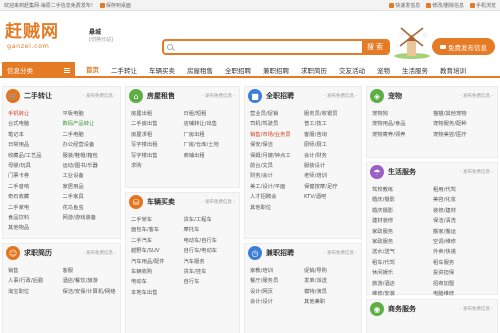 Image resolution: width=500 pixels, height=333 pixels. I want to click on category-link: 营业员/促销, so click(277, 114).